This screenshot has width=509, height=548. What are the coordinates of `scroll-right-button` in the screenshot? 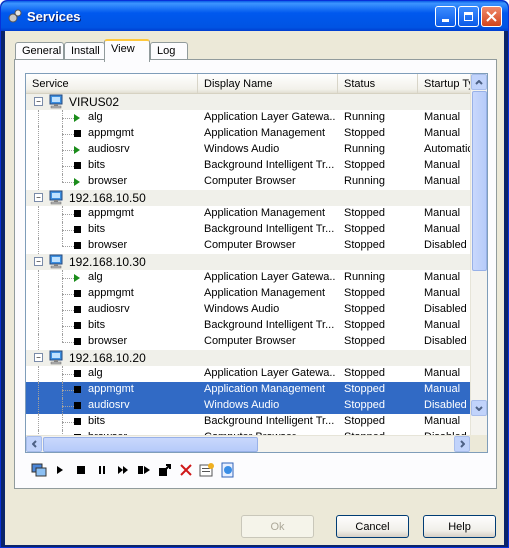 It's located at (462, 444).